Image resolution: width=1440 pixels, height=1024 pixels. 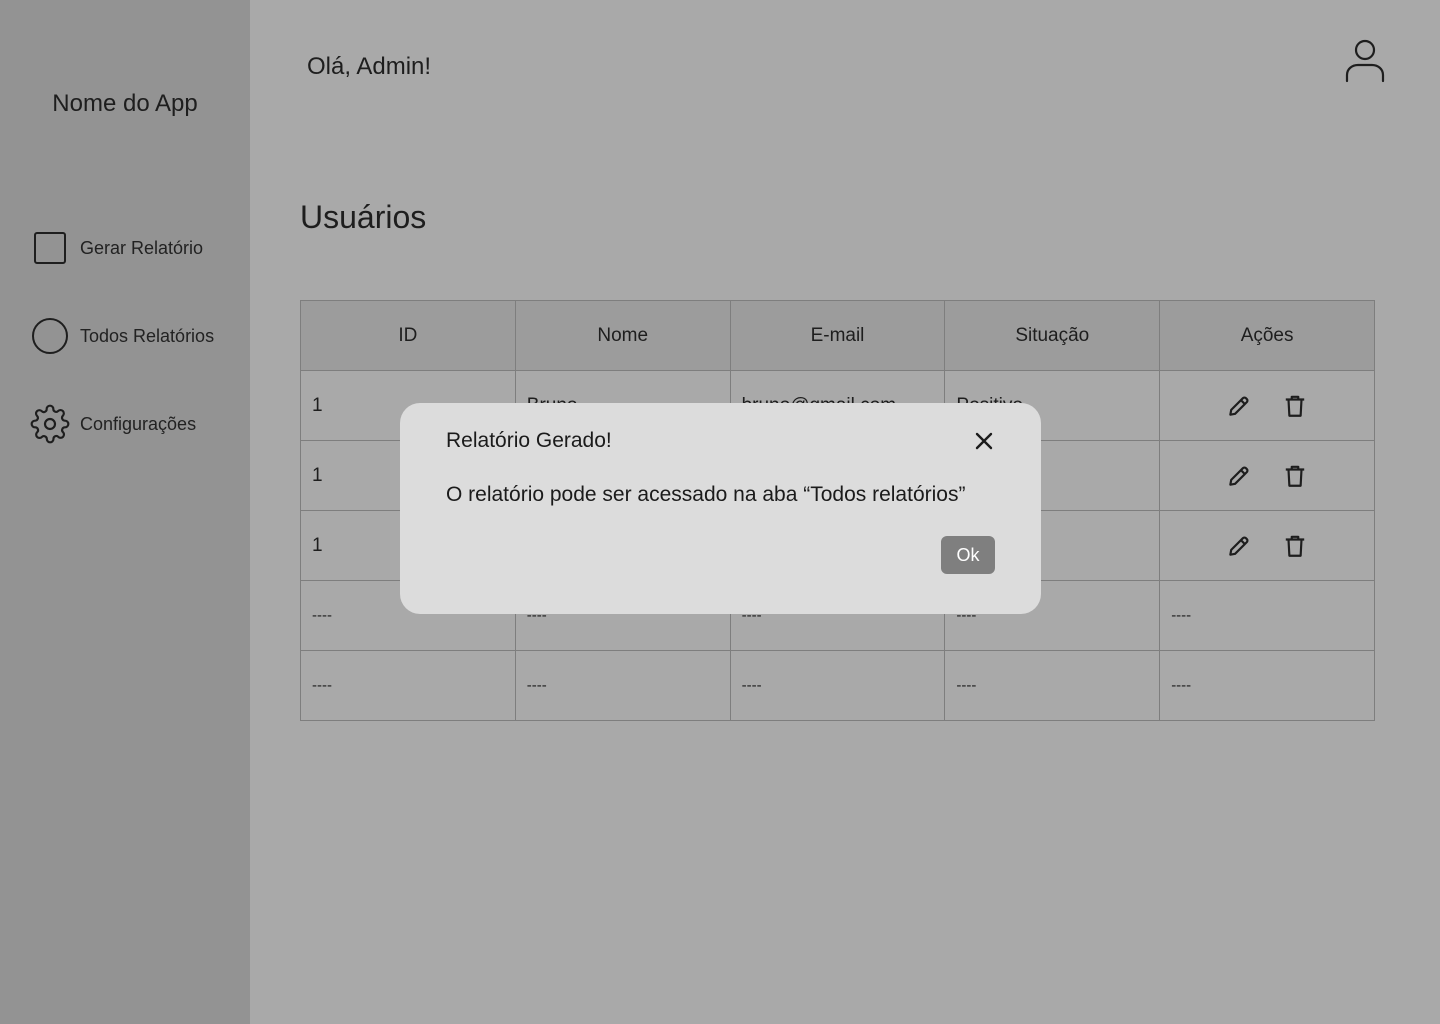 What do you see at coordinates (622, 685) in the screenshot?
I see `cell-nome: ----` at bounding box center [622, 685].